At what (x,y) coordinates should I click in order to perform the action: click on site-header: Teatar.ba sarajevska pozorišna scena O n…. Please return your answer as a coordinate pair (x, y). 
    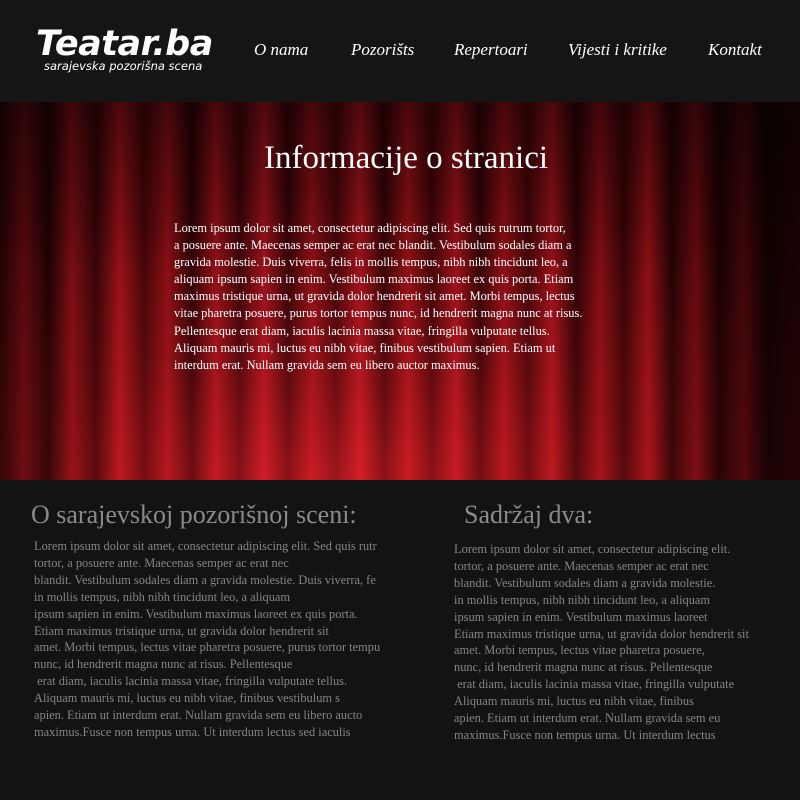
    Looking at the image, I should click on (400, 51).